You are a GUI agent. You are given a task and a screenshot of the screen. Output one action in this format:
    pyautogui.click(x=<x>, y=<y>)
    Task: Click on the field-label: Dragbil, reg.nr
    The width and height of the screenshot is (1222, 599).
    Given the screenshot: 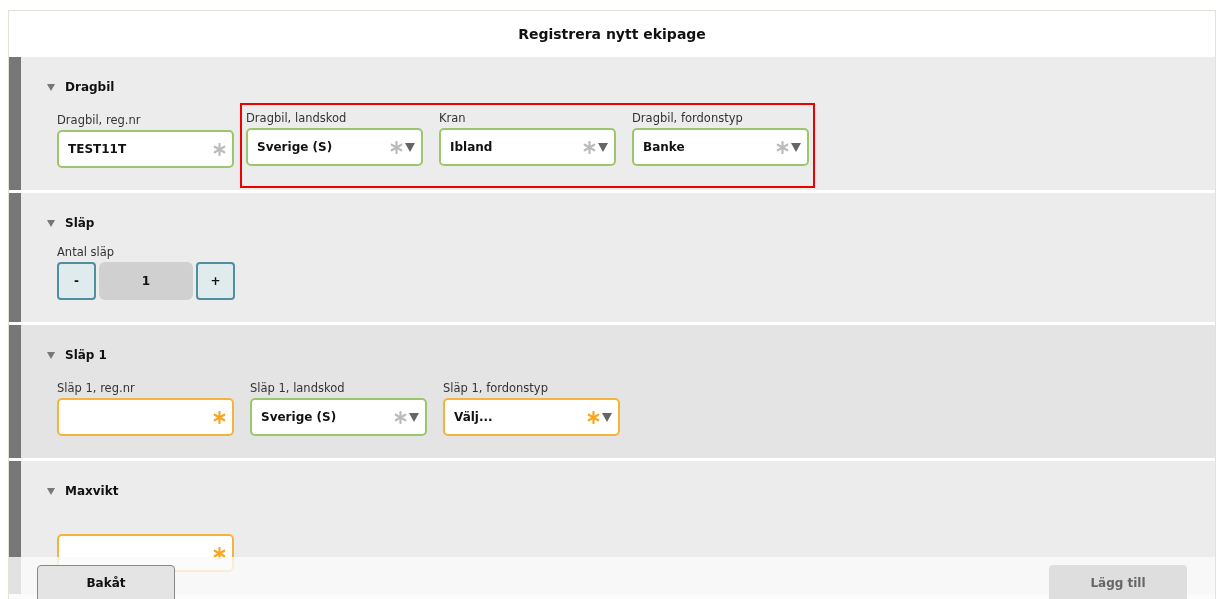 What is the action you would take?
    pyautogui.click(x=99, y=120)
    